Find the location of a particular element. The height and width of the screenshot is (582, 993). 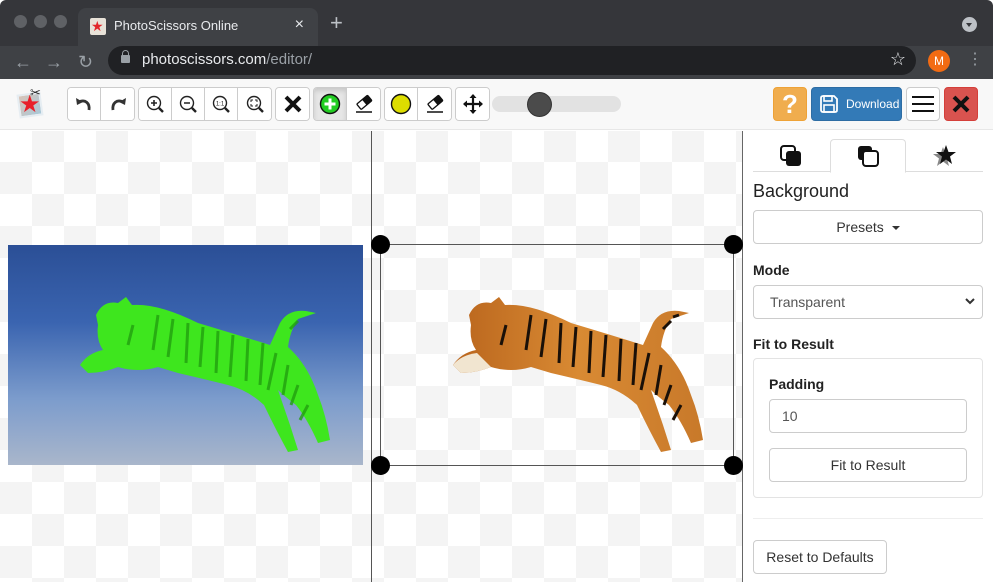

browser-tab-bar: PhotoScissors Online × + is located at coordinates (496, 23).